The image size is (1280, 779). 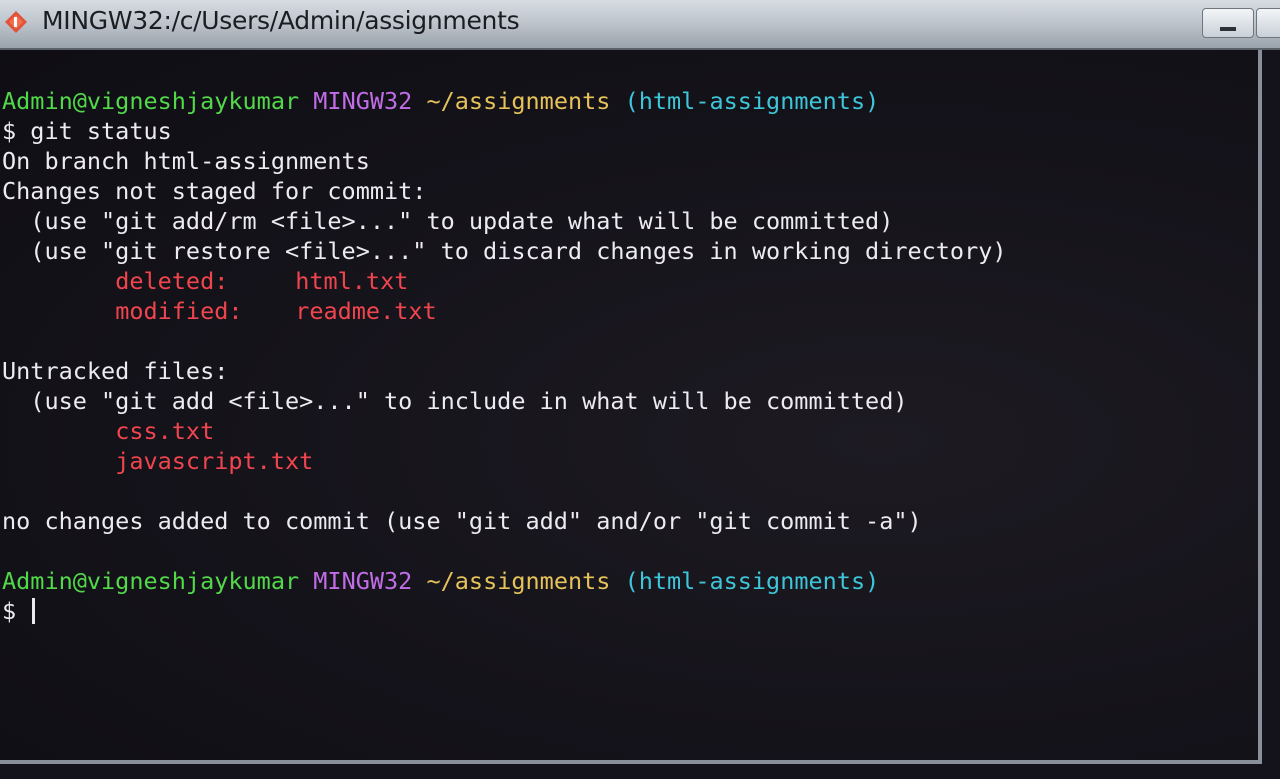 What do you see at coordinates (281, 20) in the screenshot?
I see `window-title: MINGW32:/c/Users/Admin/assignments` at bounding box center [281, 20].